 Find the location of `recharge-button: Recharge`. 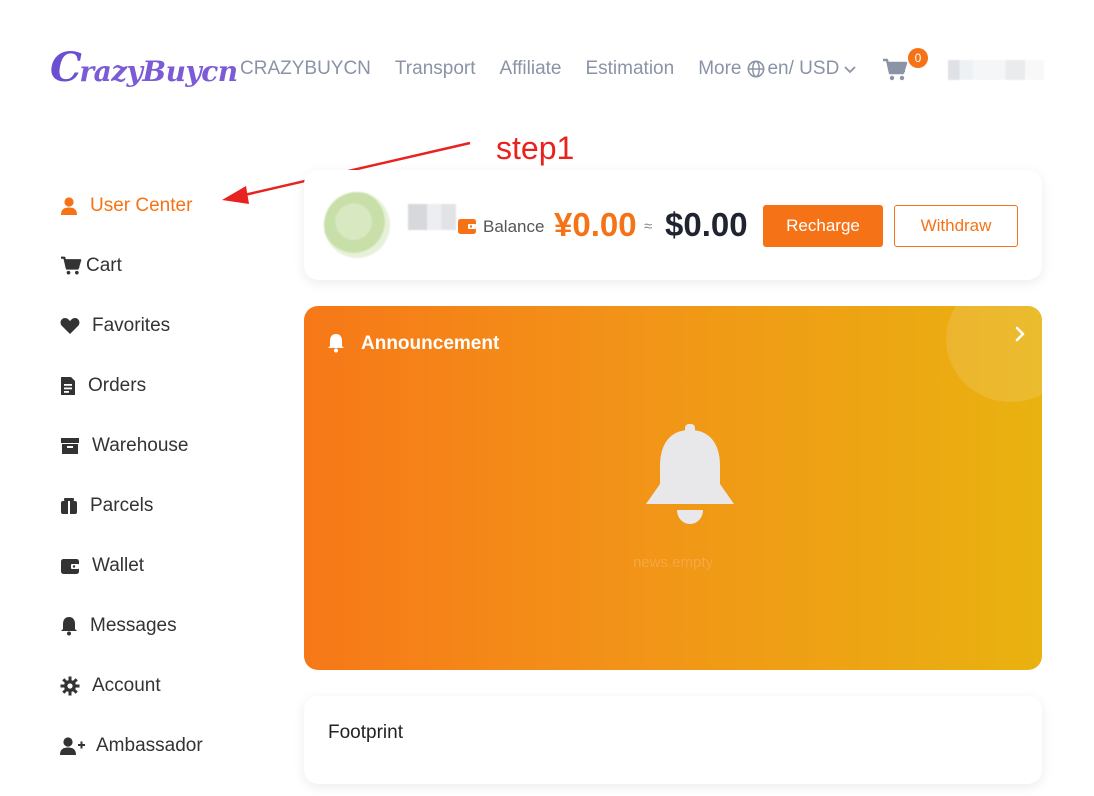

recharge-button: Recharge is located at coordinates (823, 226).